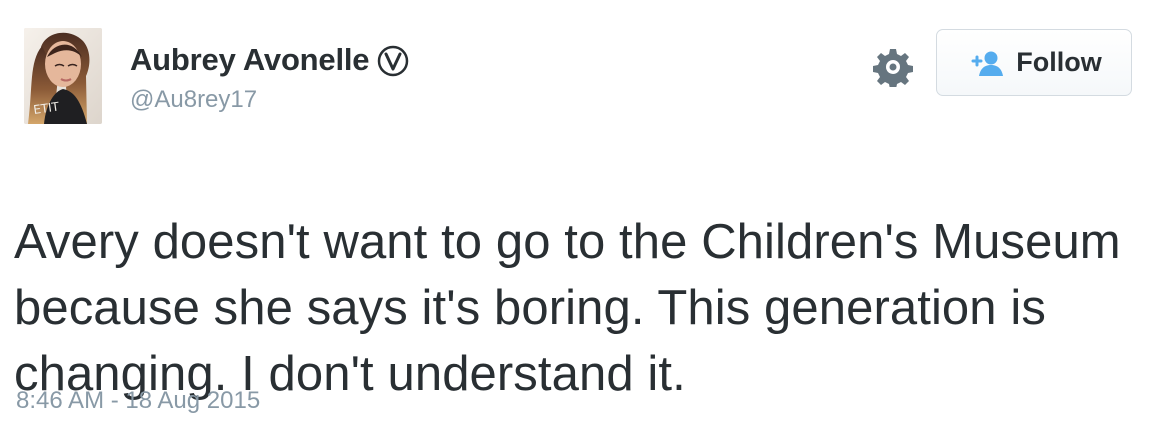 The image size is (1156, 440). I want to click on account-handle: @Au8rey17, so click(269, 100).